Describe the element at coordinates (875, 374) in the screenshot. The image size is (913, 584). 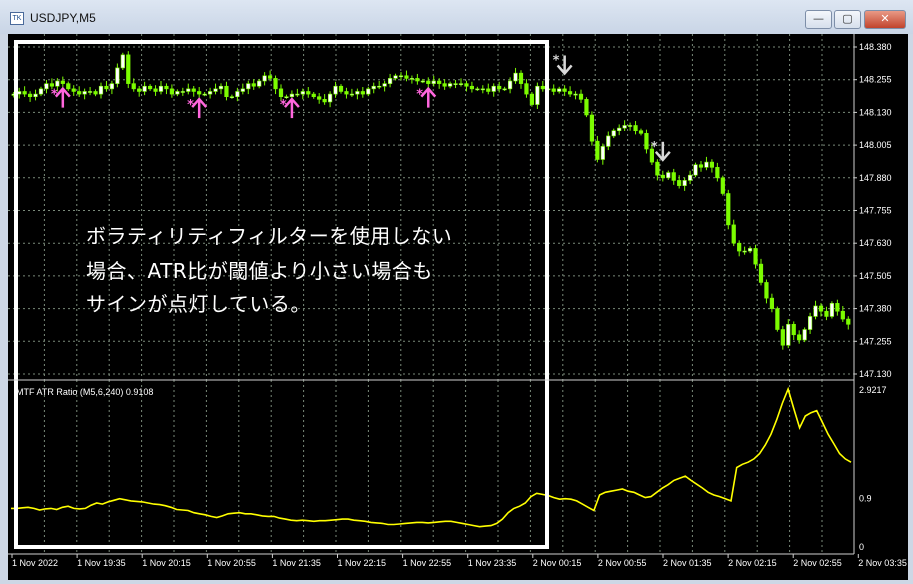
I see `price-tick-label: 147.130` at that location.